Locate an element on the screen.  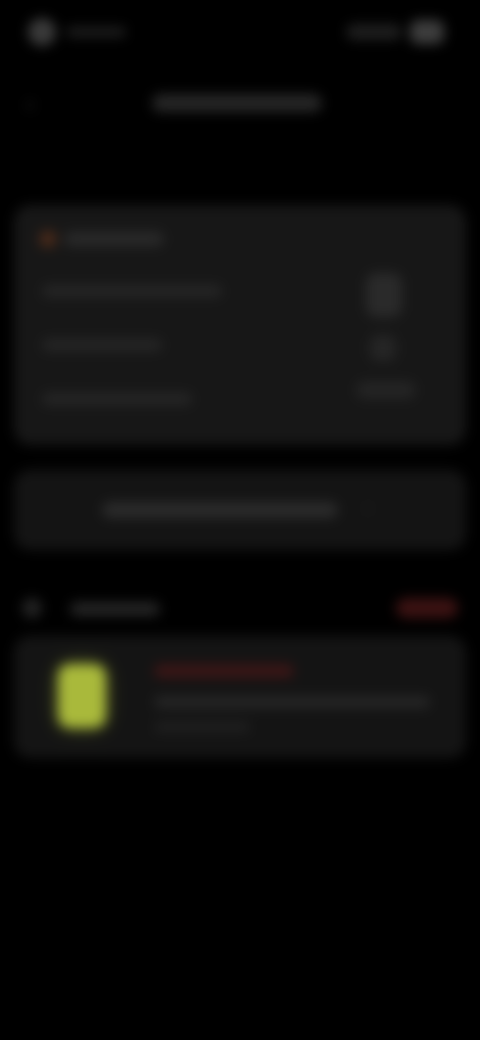
signal-icon is located at coordinates (374, 32).